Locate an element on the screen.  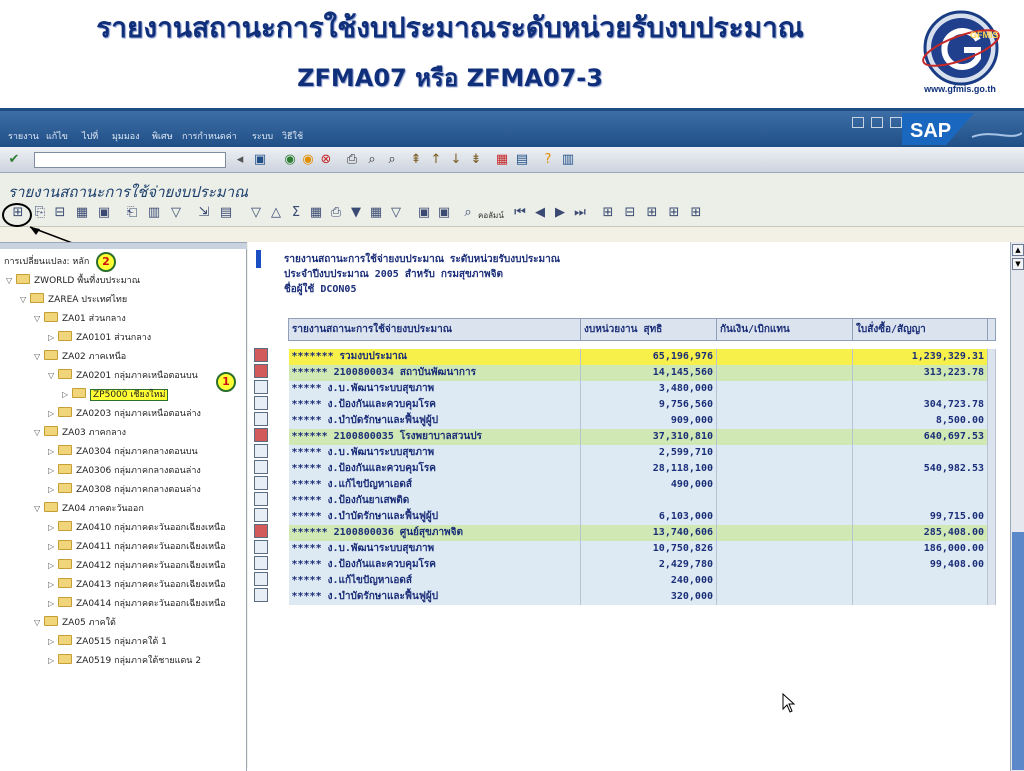
column-header-budget: งบหน่วยงาน สุทธิ is located at coordinates (648, 329).